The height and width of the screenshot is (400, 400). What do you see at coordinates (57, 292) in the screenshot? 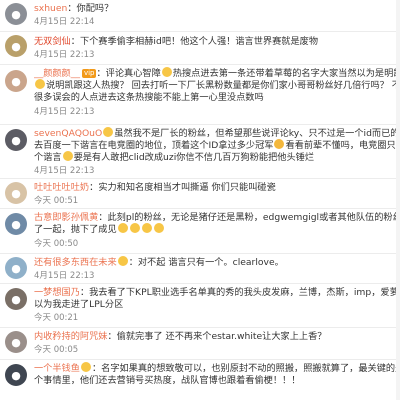
I see `comment-username: 一梦想国乃` at bounding box center [57, 292].